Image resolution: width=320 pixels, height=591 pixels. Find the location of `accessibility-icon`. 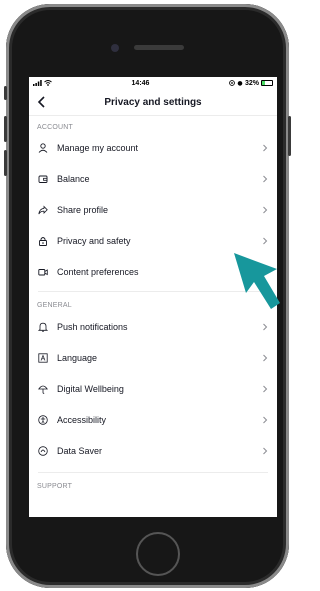

accessibility-icon is located at coordinates (43, 419).